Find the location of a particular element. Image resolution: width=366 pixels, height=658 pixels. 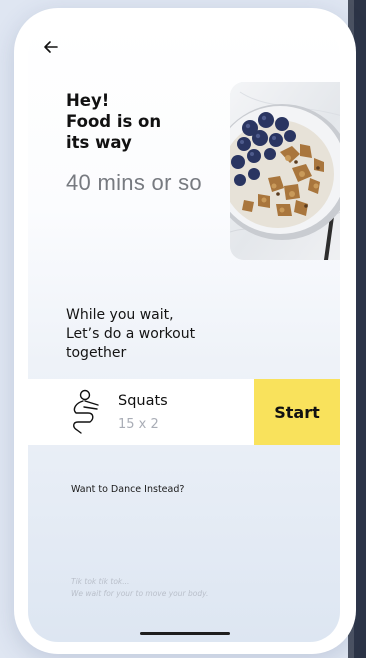

hero-title-line-3: its way is located at coordinates (99, 142).